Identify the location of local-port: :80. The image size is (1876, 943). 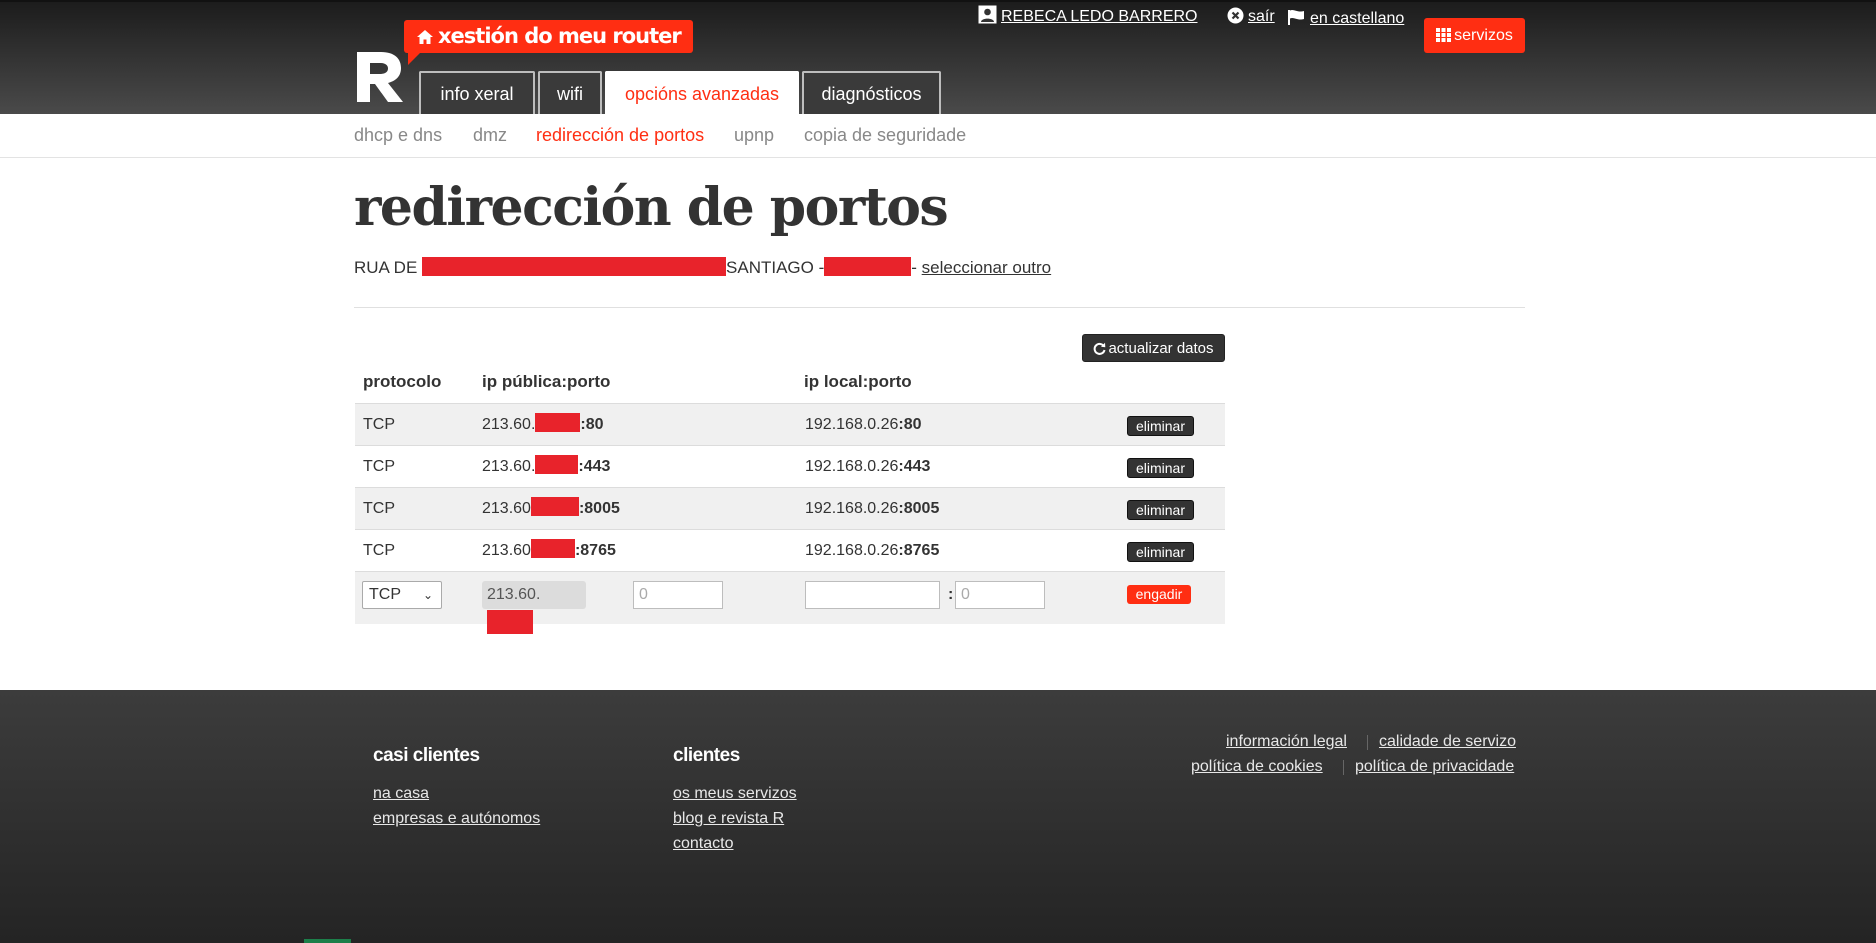
(910, 424).